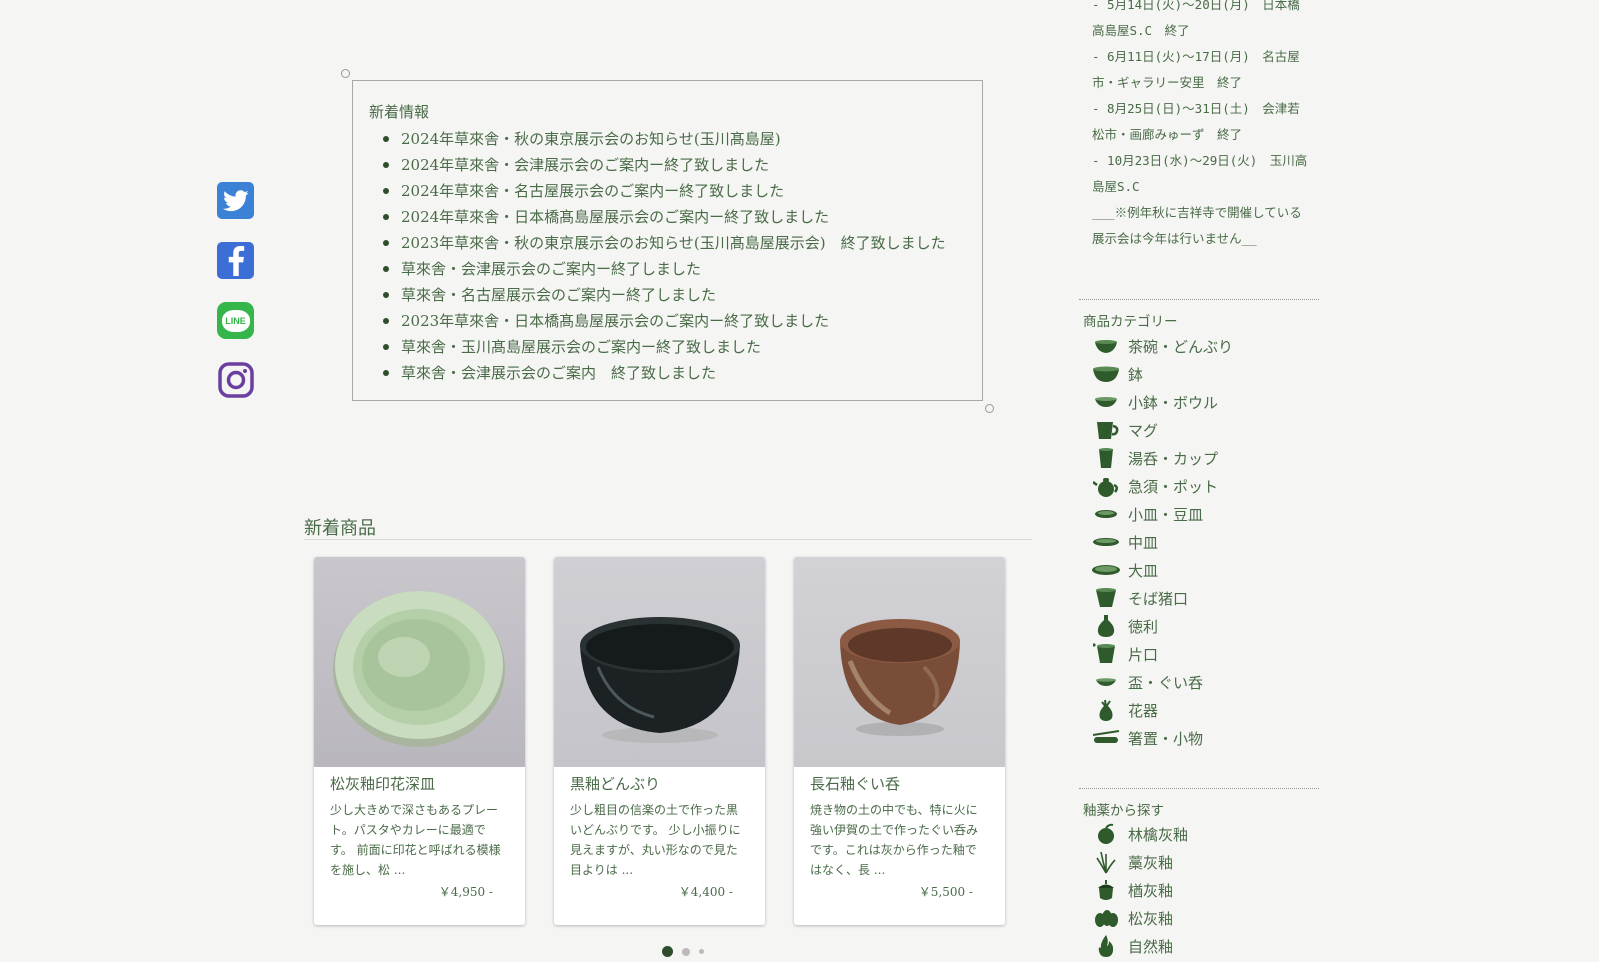  Describe the element at coordinates (1106, 738) in the screenshot. I see `chopstick-rest-icon` at that location.